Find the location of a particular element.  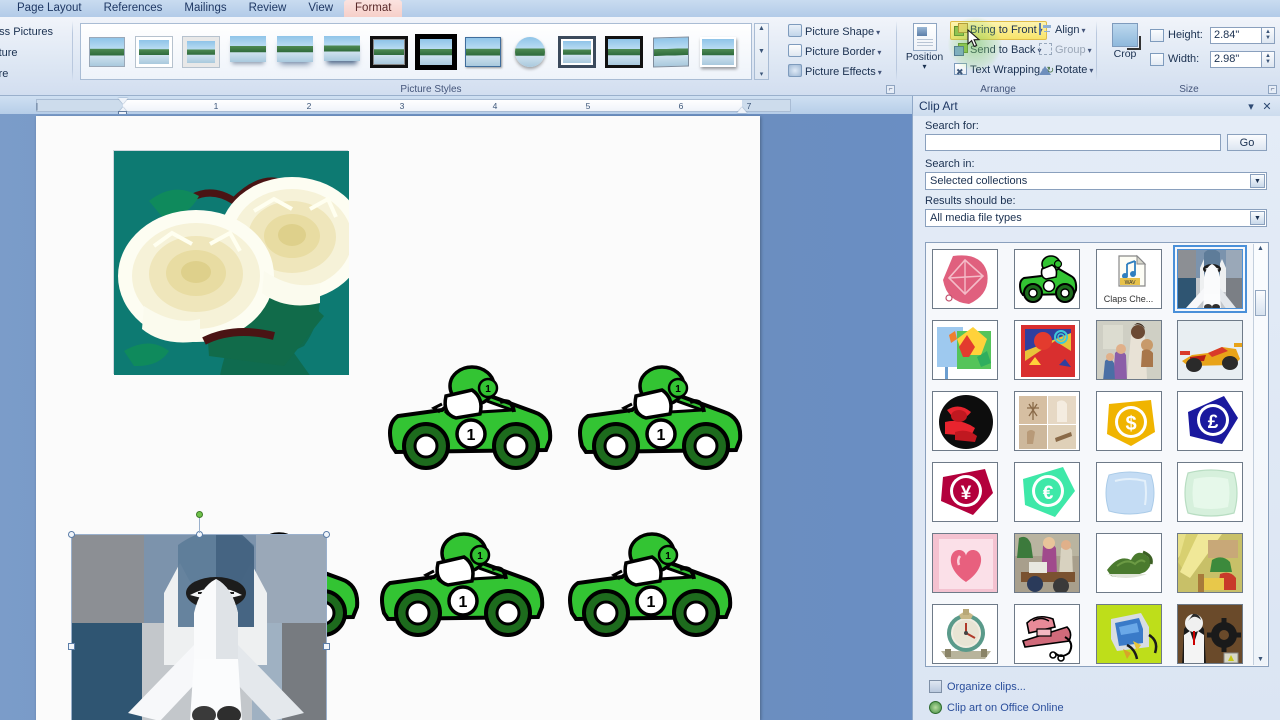

picture-effects-button: Picture Effects ▾ is located at coordinates (841, 72).